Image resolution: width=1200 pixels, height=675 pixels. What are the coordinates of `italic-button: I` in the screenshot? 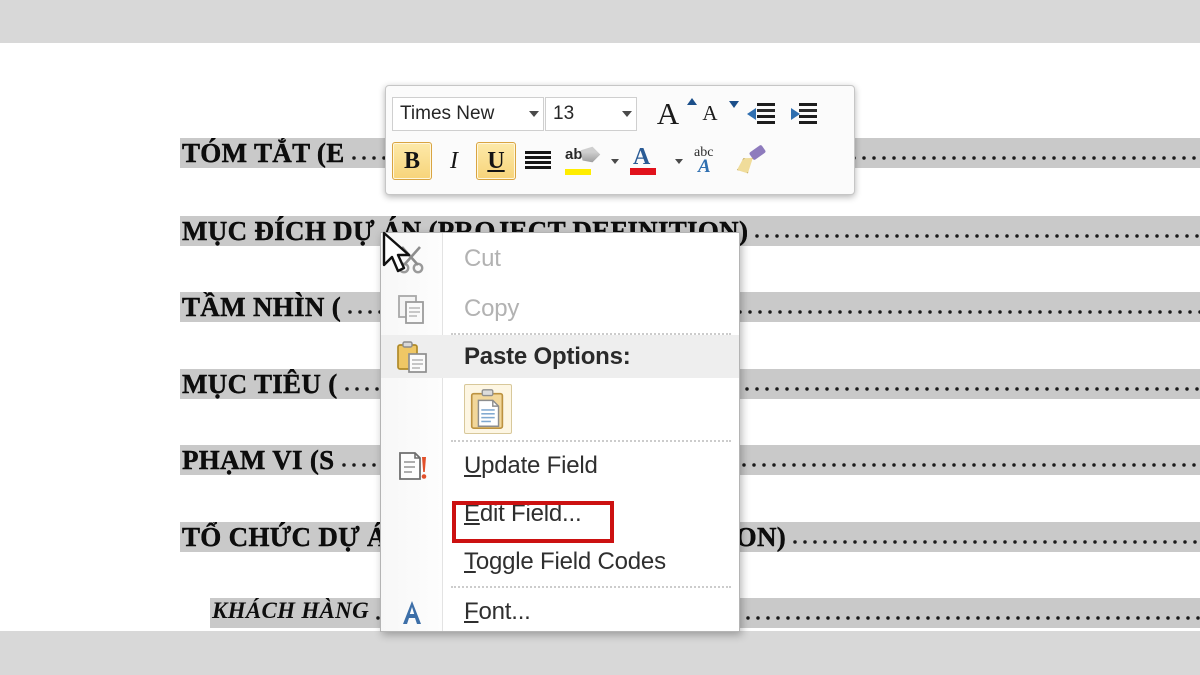 It's located at (454, 161).